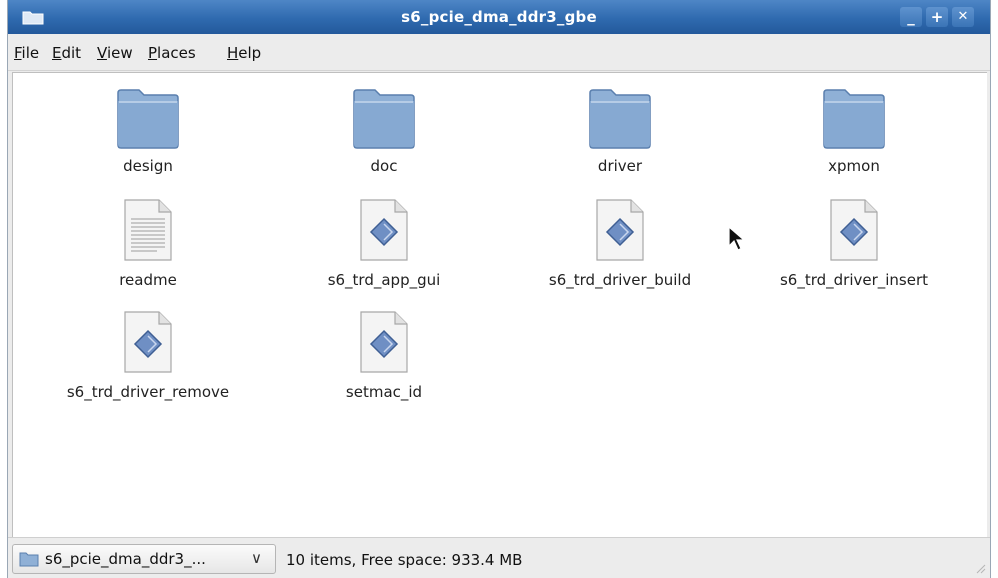  I want to click on item-label: design, so click(148, 166).